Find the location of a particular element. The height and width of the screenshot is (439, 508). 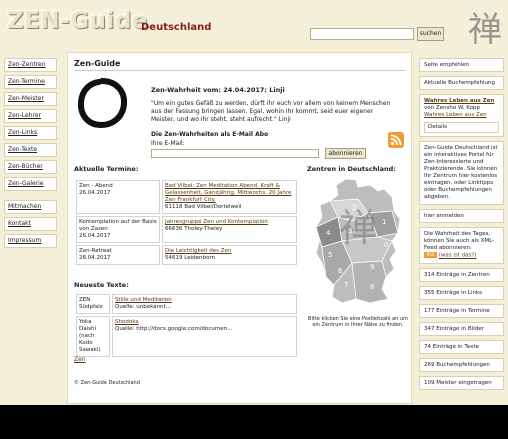

text-link: Shodoka is located at coordinates (127, 322).